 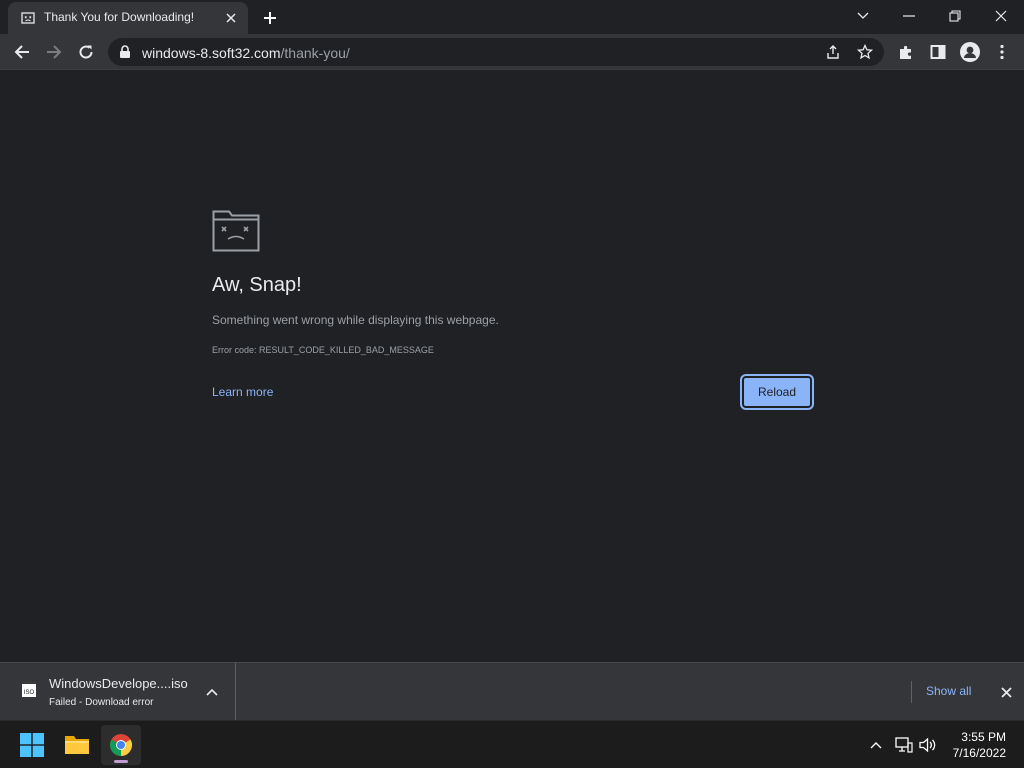 What do you see at coordinates (77, 745) in the screenshot?
I see `file-explorer-icon` at bounding box center [77, 745].